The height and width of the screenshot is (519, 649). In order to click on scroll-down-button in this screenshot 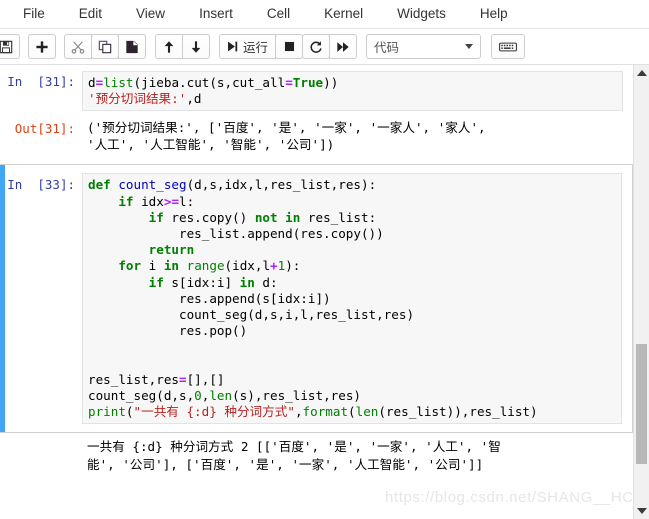, I will do `click(641, 511)`.